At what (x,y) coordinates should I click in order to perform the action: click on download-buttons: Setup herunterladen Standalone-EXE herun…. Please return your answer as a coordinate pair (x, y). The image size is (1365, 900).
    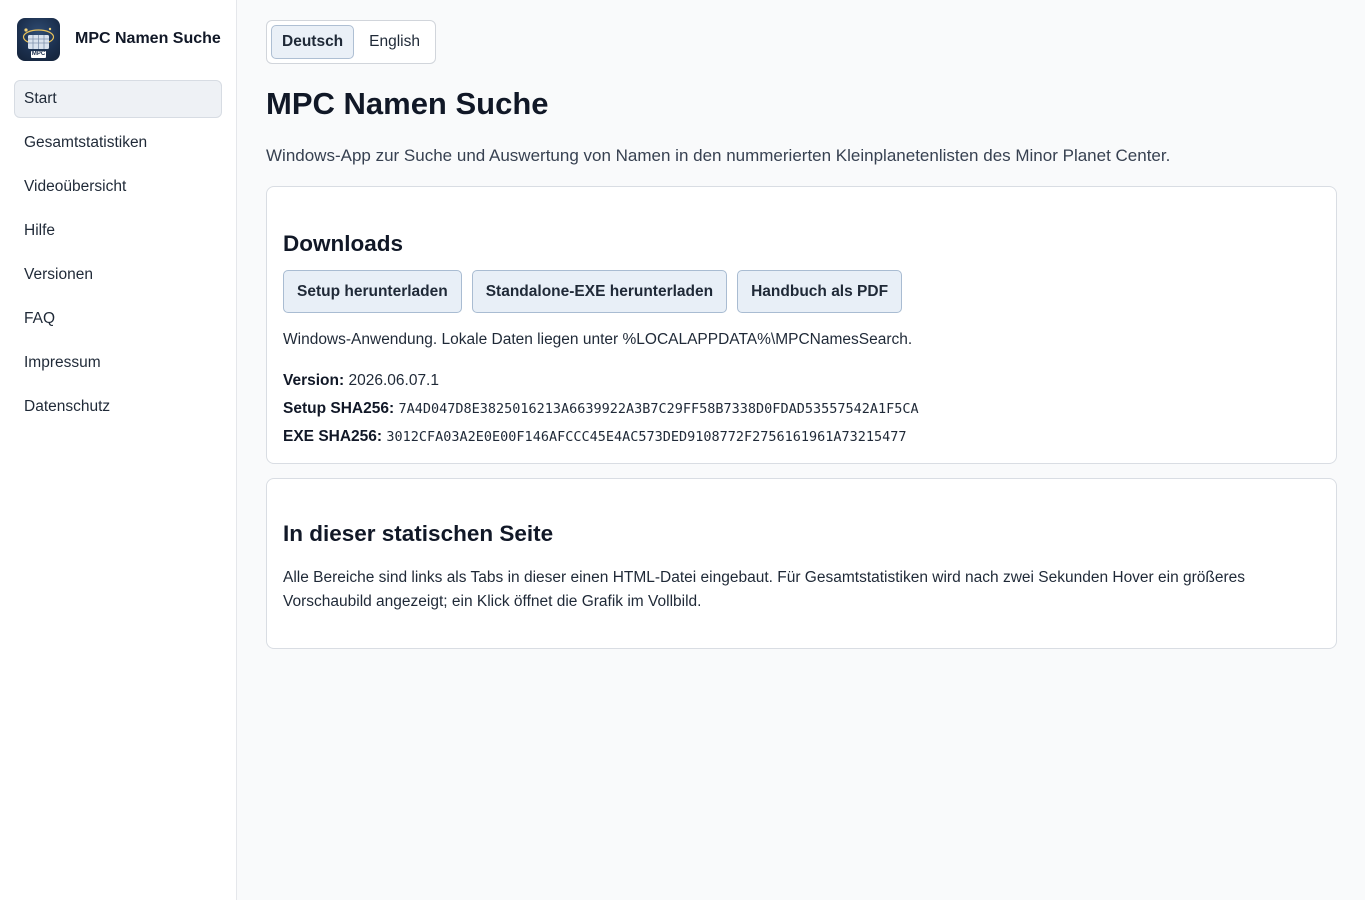
    Looking at the image, I should click on (801, 291).